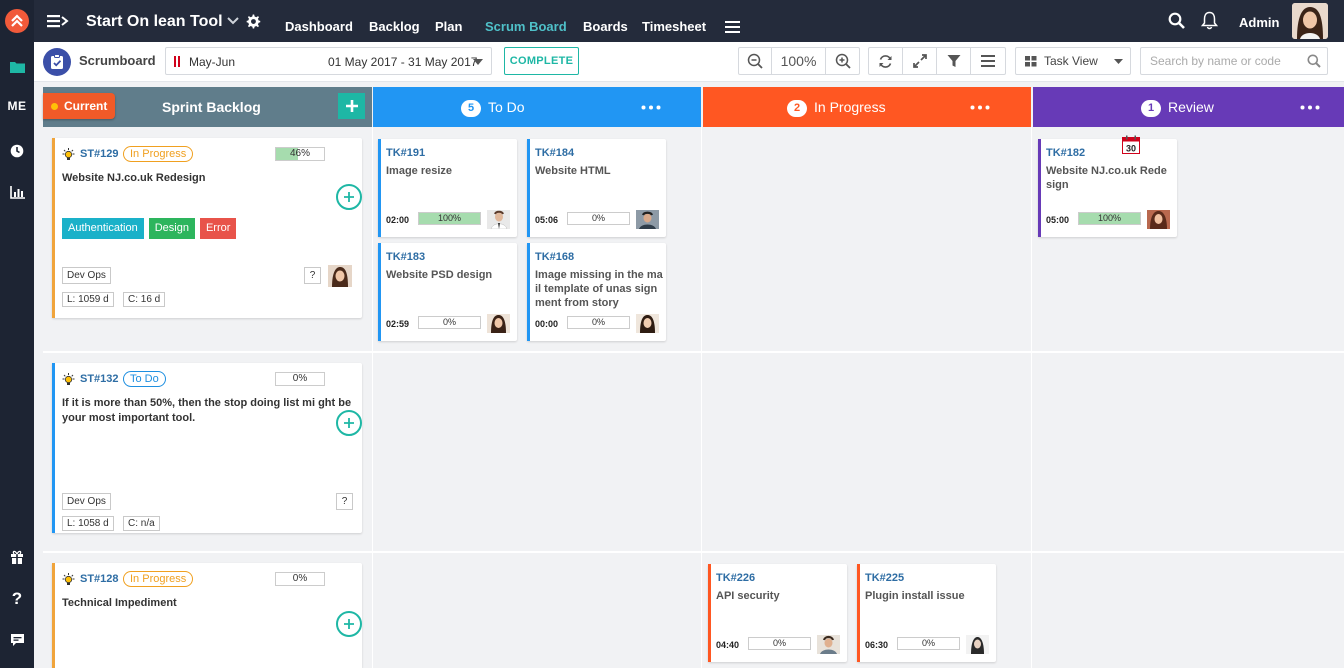 This screenshot has width=1344, height=668. What do you see at coordinates (850, 107) in the screenshot?
I see `column-title: In Progress` at bounding box center [850, 107].